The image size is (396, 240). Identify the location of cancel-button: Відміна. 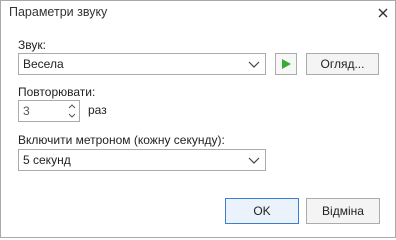
(343, 211).